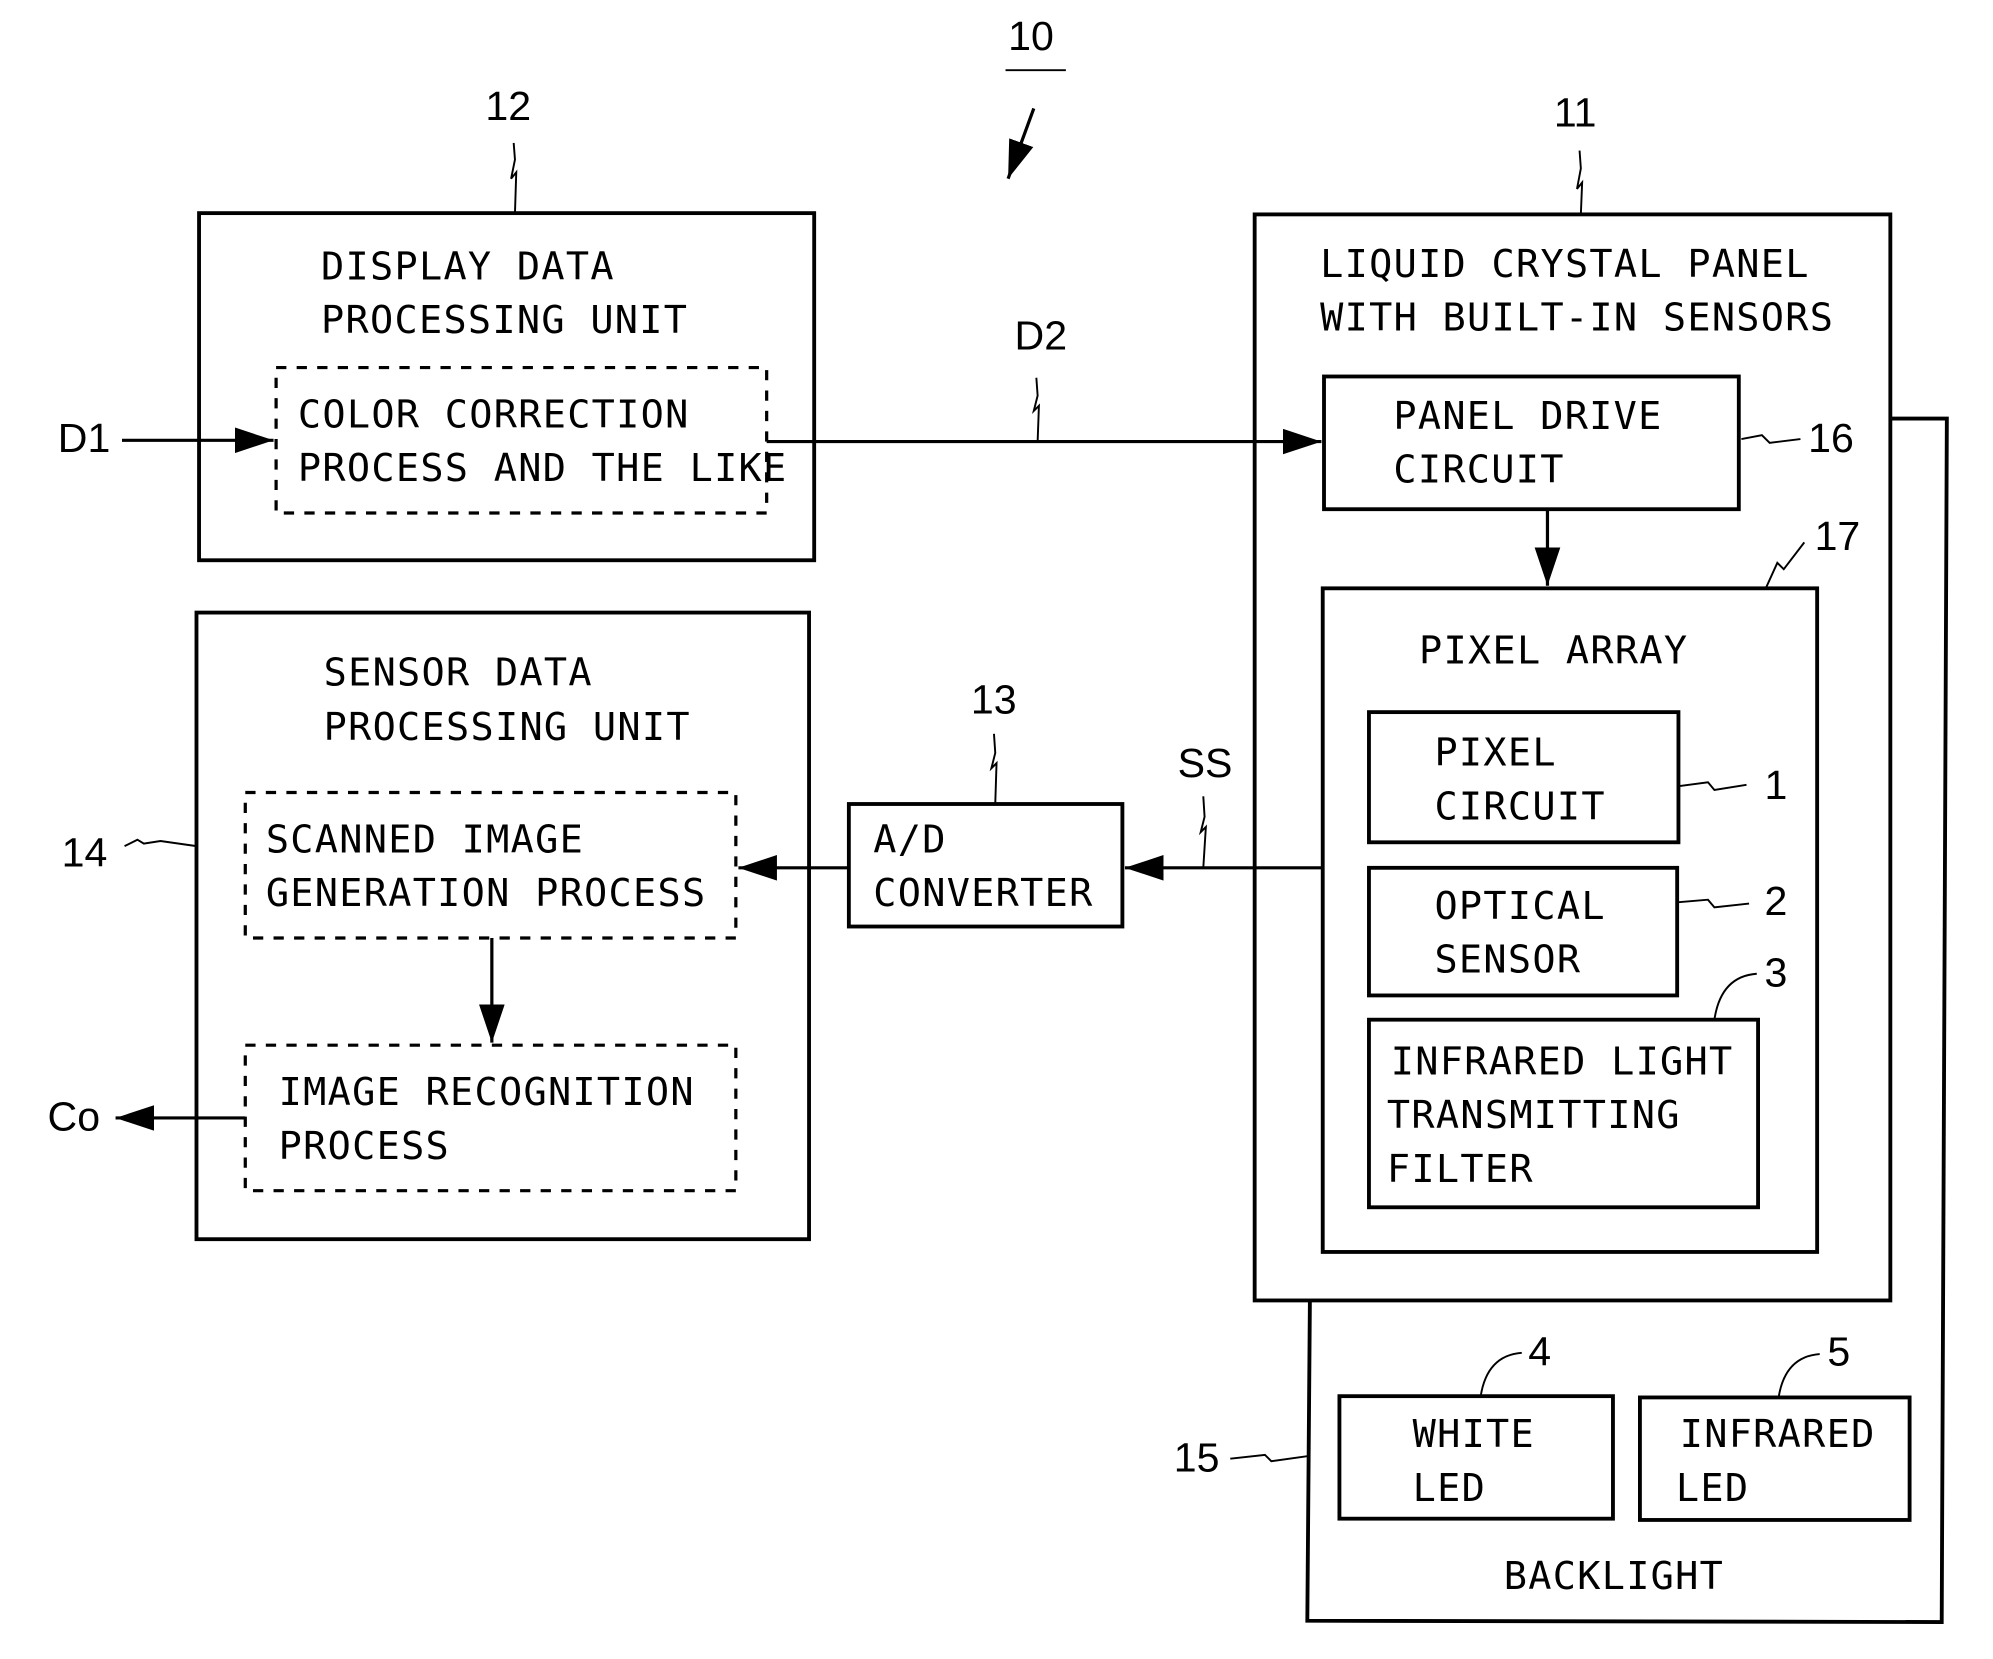 This screenshot has height=1659, width=1993. I want to click on adc-label-1: A/D, so click(910, 840).